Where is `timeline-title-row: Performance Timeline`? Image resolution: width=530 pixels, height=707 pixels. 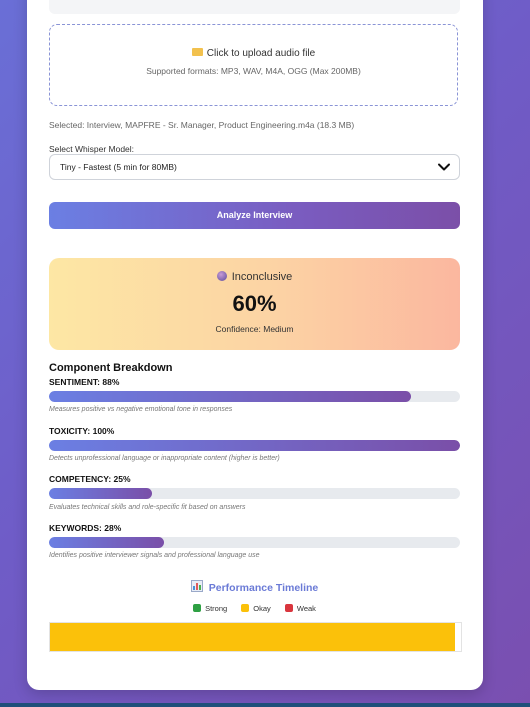 timeline-title-row: Performance Timeline is located at coordinates (254, 587).